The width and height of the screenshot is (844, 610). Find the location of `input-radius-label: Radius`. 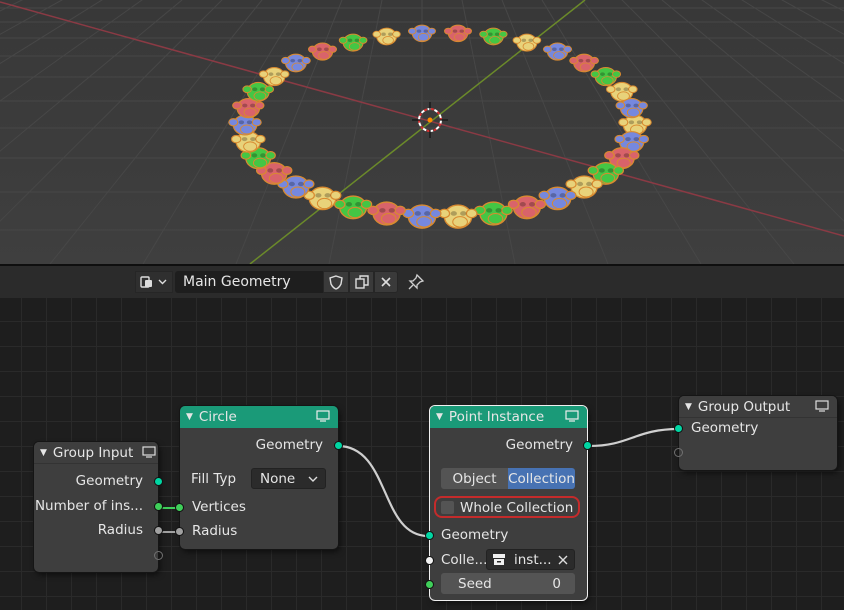

input-radius-label: Radius is located at coordinates (215, 531).